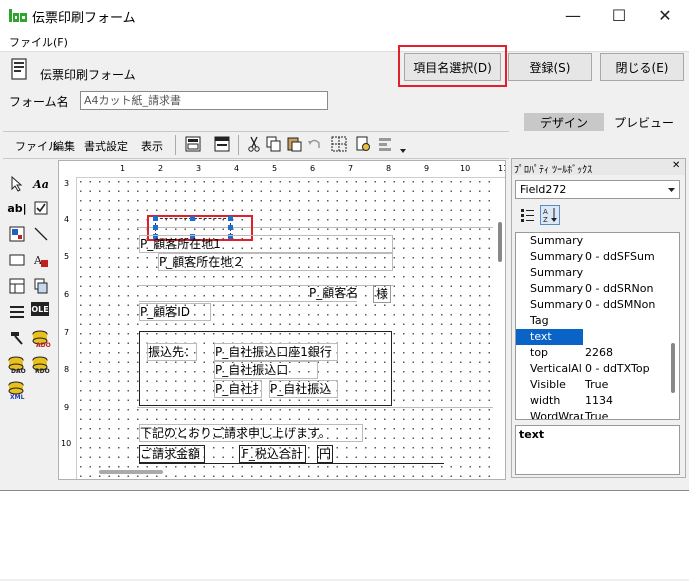 The height and width of the screenshot is (581, 689). I want to click on page-settings-icon, so click(363, 144).